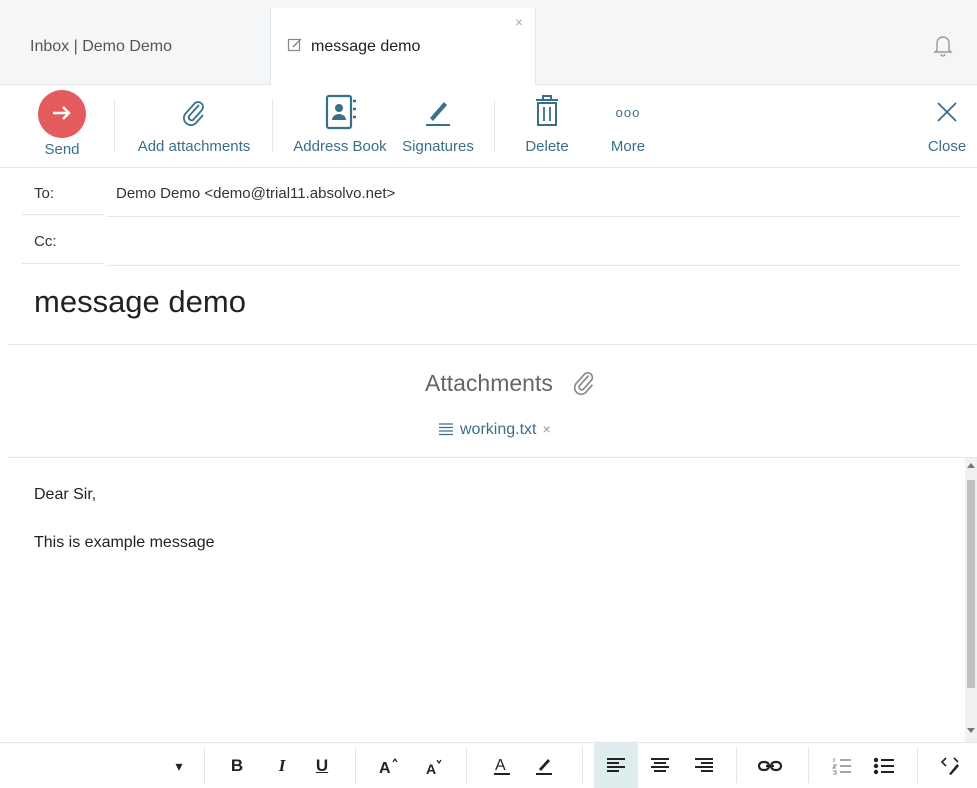 This screenshot has height=788, width=977. What do you see at coordinates (498, 429) in the screenshot?
I see `attachment-file-name: working.txt` at bounding box center [498, 429].